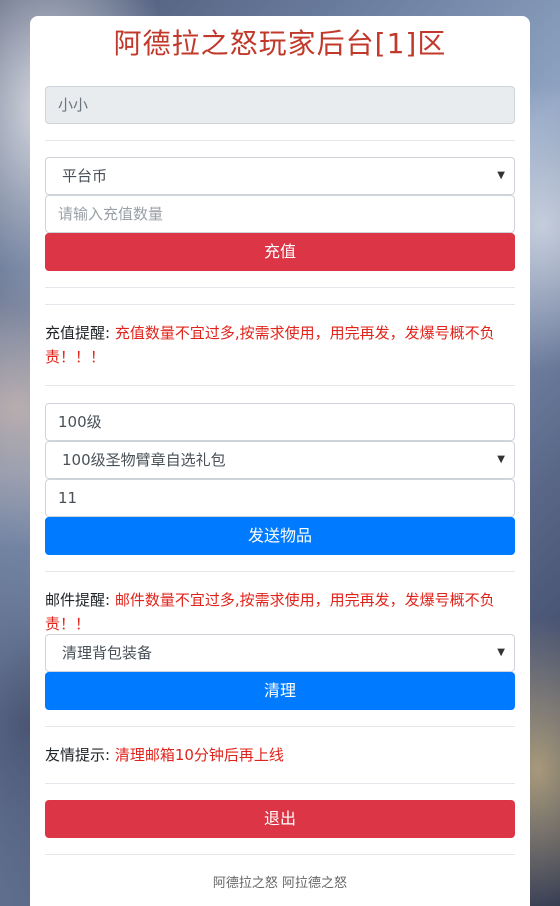  Describe the element at coordinates (280, 819) in the screenshot. I see `logout-button: 退出` at that location.